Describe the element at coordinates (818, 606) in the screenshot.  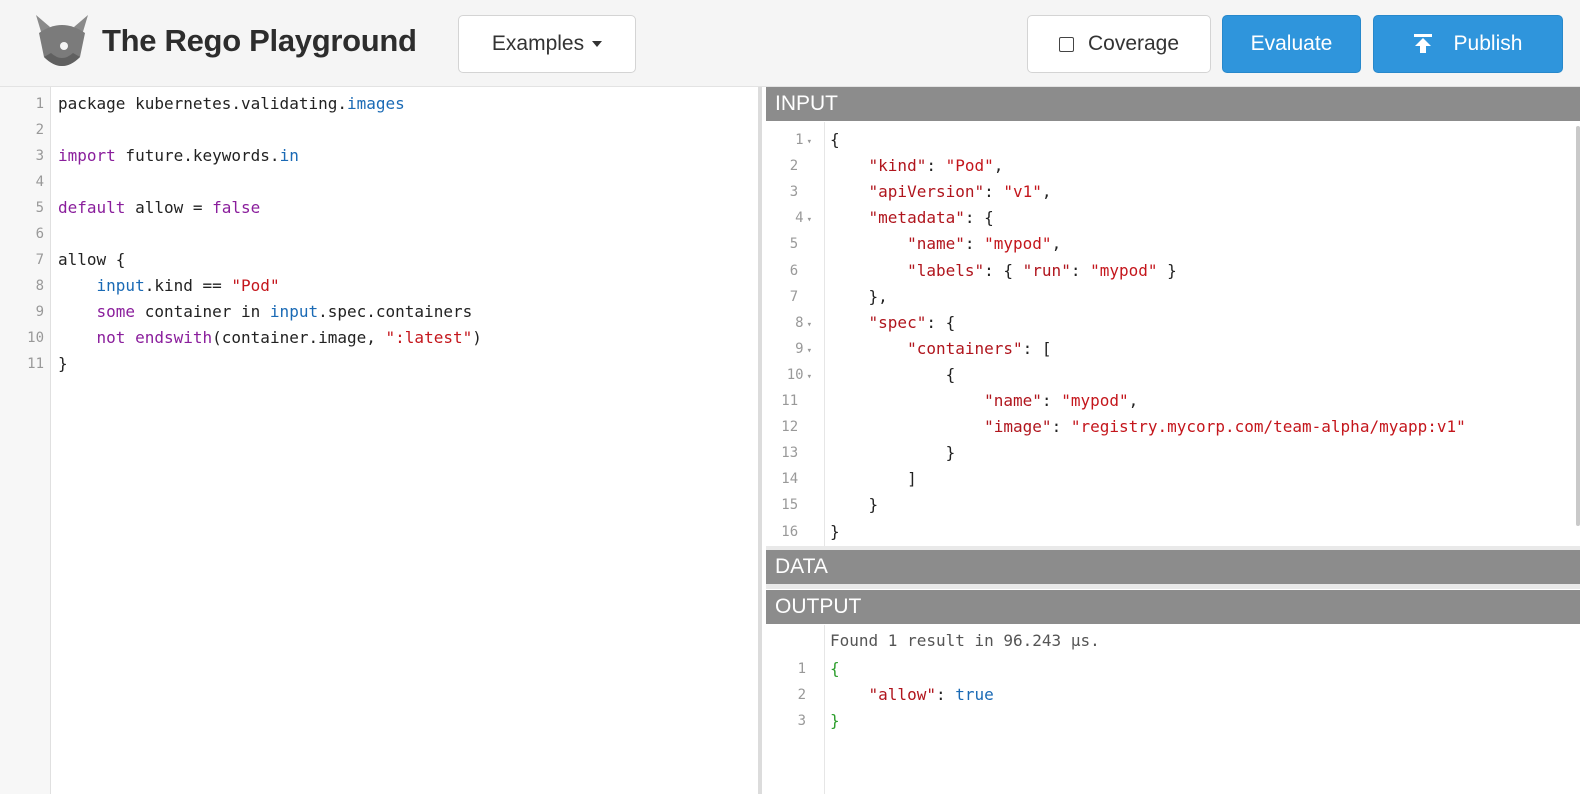
I see `output-section-label: OUTPUT` at that location.